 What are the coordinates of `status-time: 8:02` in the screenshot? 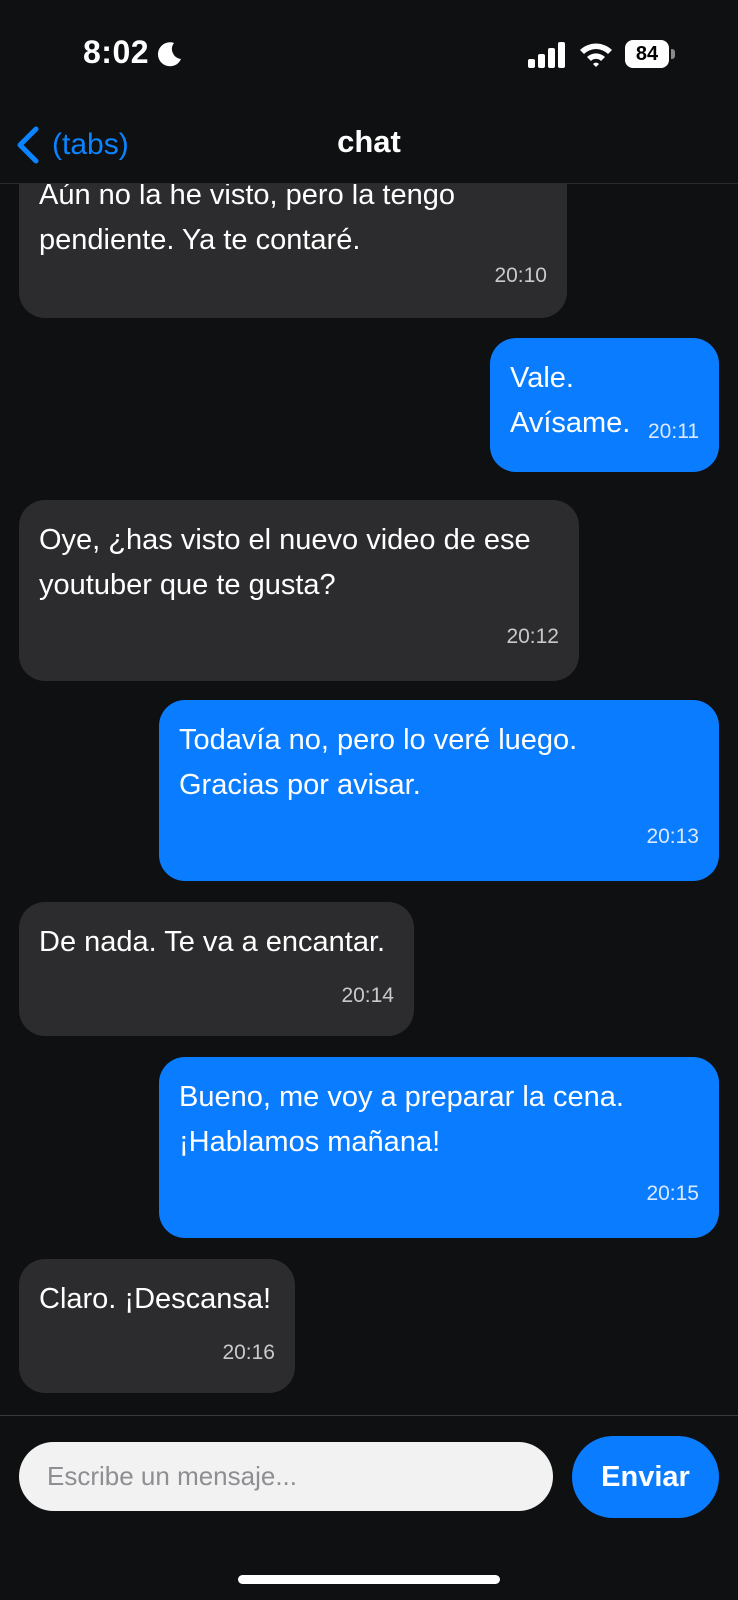 It's located at (116, 52).